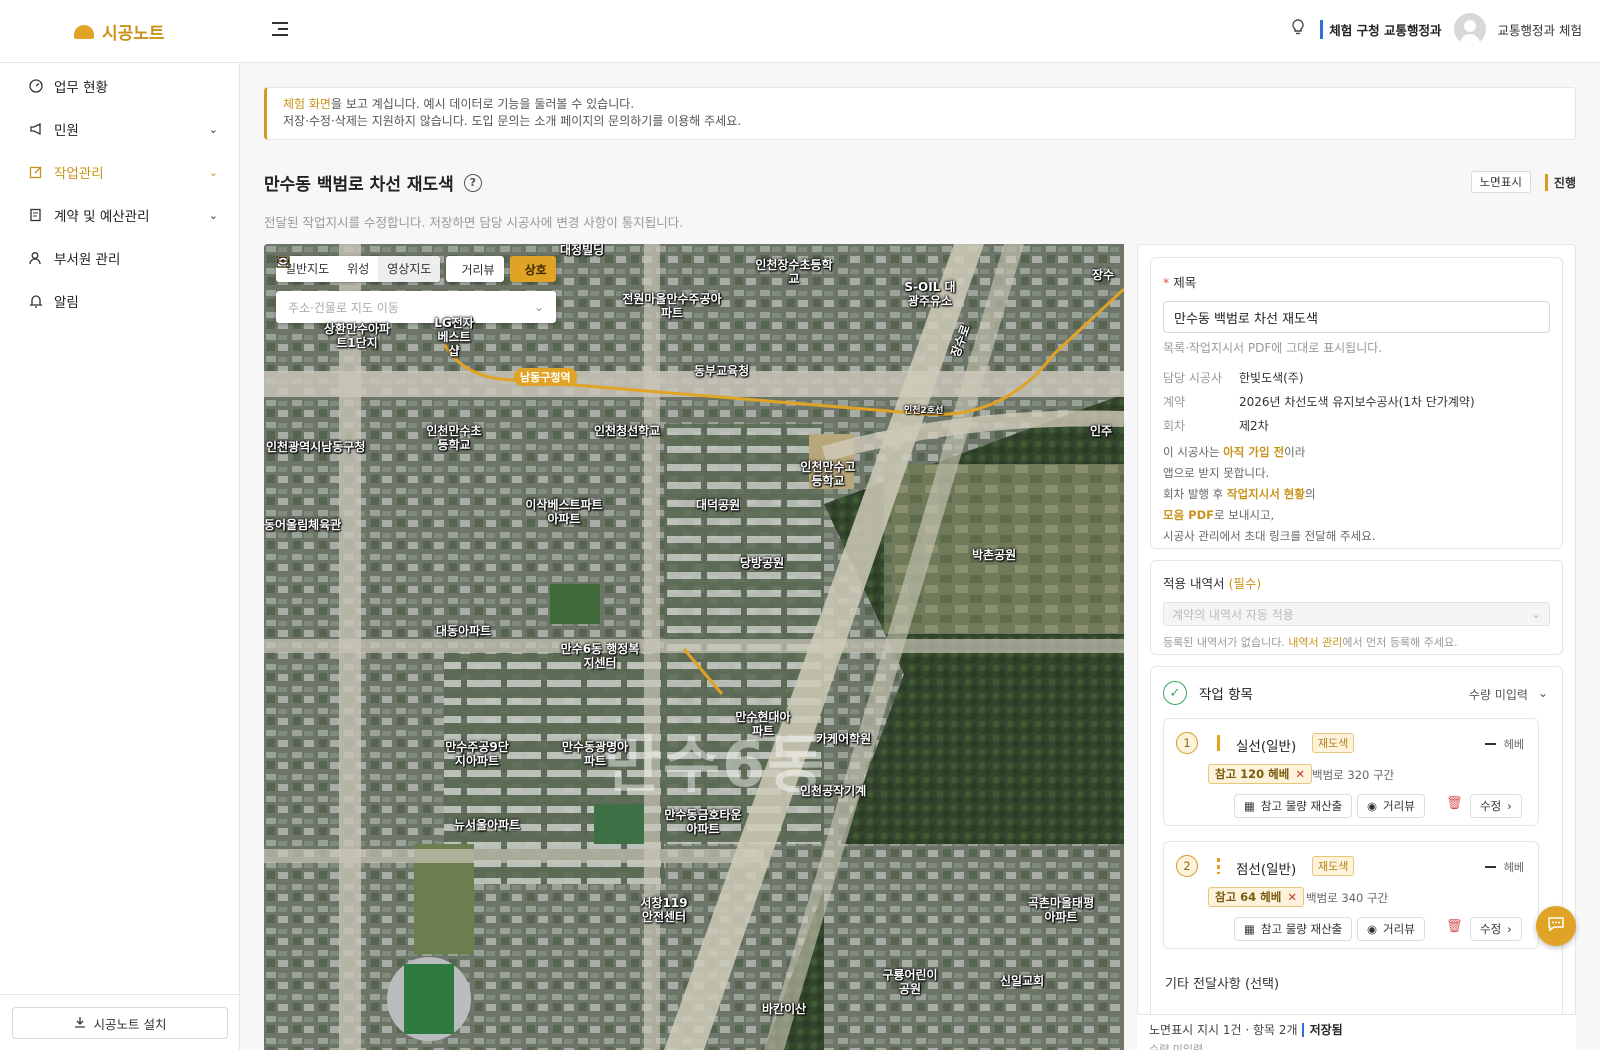 This screenshot has width=1600, height=1050. I want to click on map-tab-imagery: 영상지도, so click(409, 269).